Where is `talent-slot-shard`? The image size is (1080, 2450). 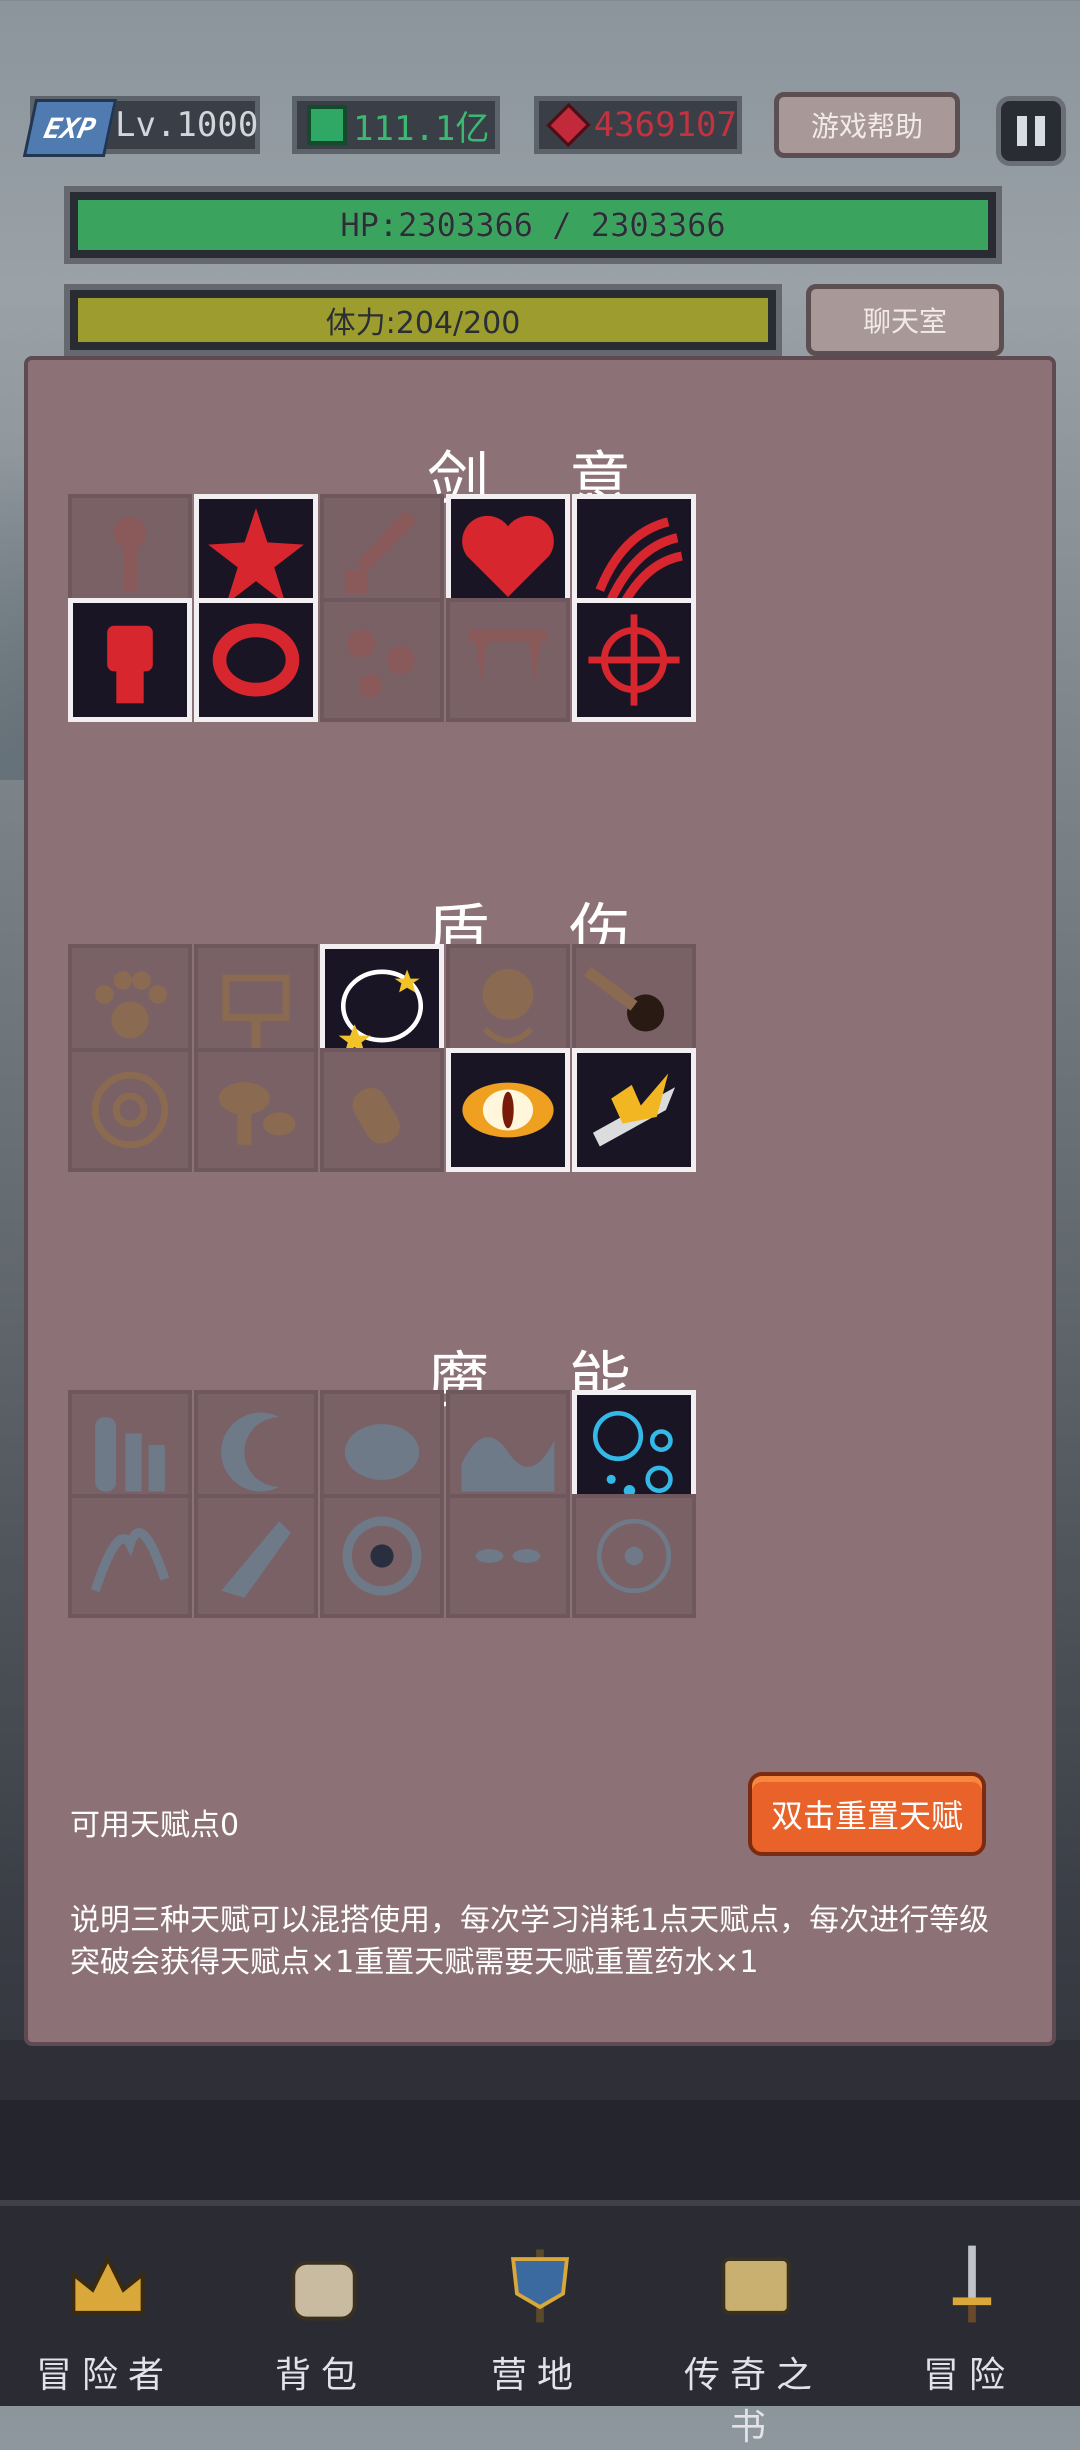
talent-slot-shard is located at coordinates (256, 1556).